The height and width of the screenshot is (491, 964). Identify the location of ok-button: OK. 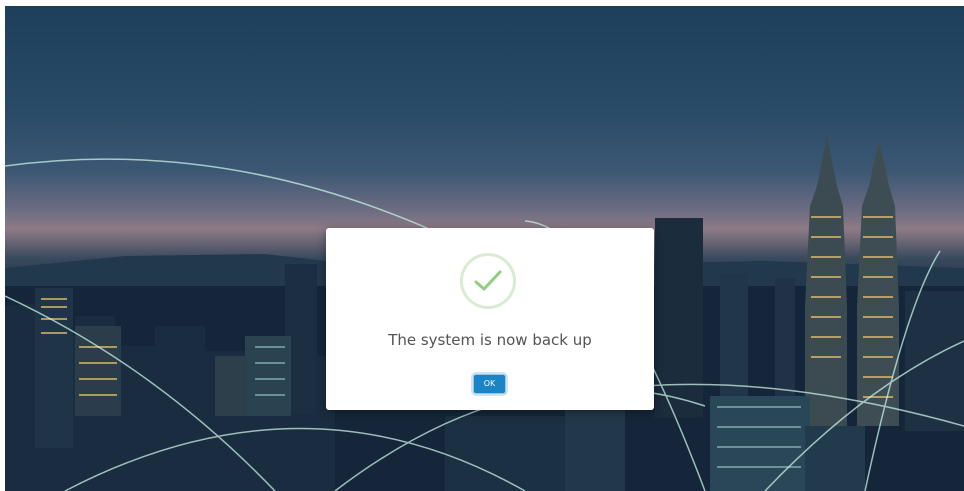
(489, 384).